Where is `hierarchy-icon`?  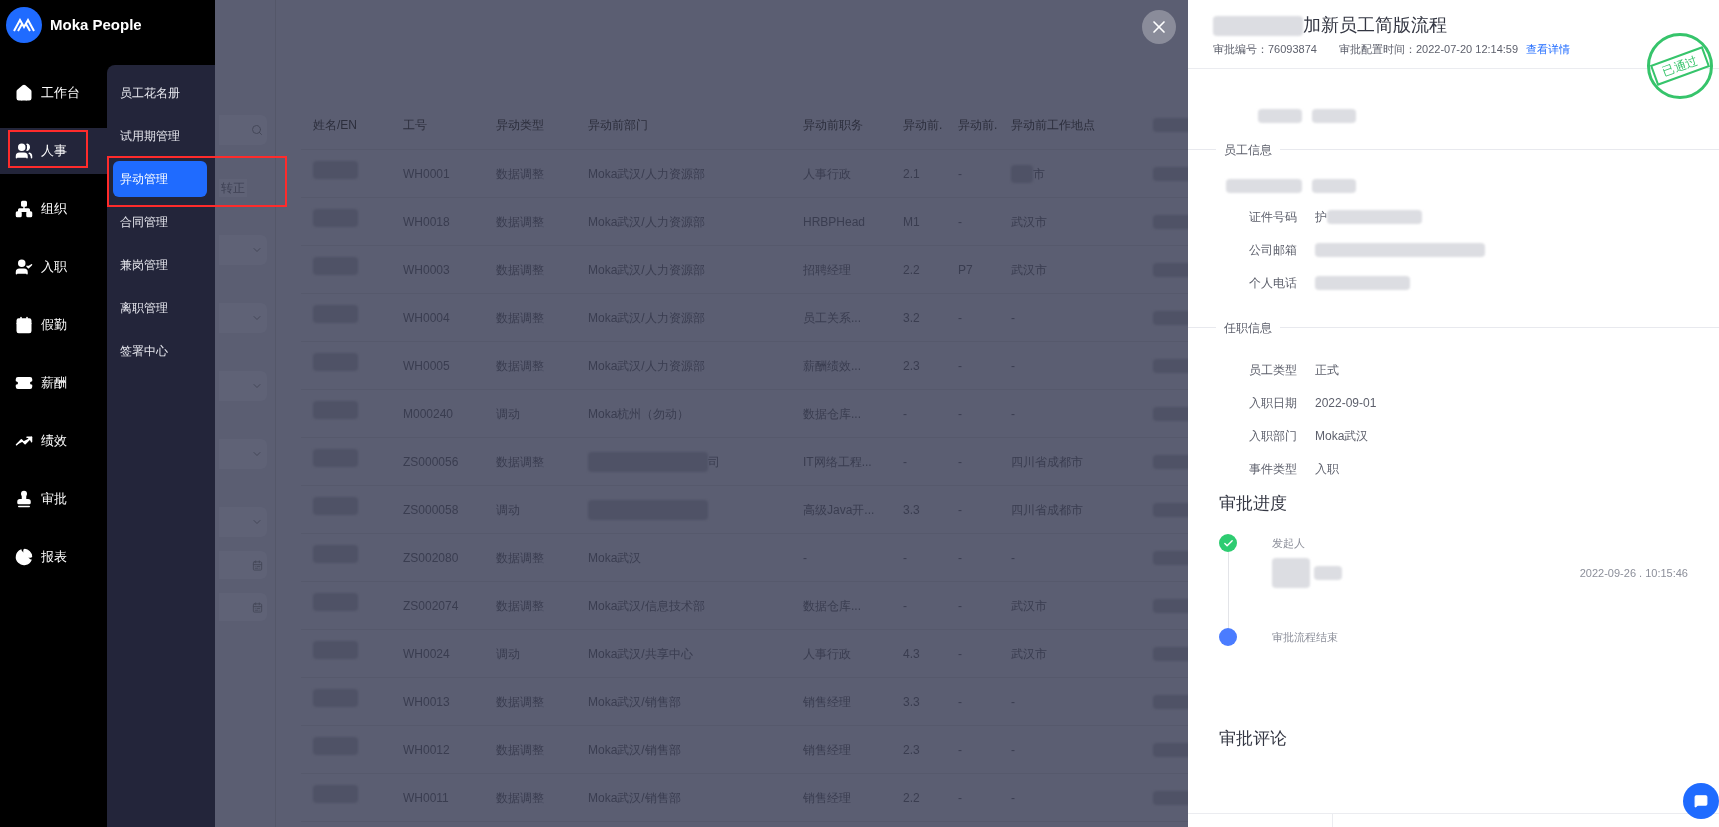 hierarchy-icon is located at coordinates (24, 209).